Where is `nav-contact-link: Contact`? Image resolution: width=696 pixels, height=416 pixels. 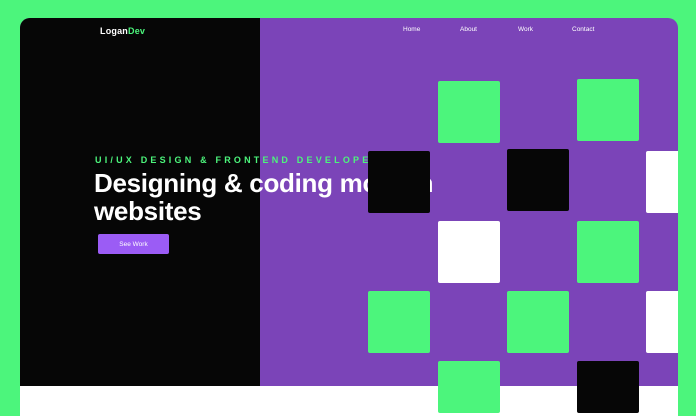
nav-contact-link: Contact is located at coordinates (583, 29).